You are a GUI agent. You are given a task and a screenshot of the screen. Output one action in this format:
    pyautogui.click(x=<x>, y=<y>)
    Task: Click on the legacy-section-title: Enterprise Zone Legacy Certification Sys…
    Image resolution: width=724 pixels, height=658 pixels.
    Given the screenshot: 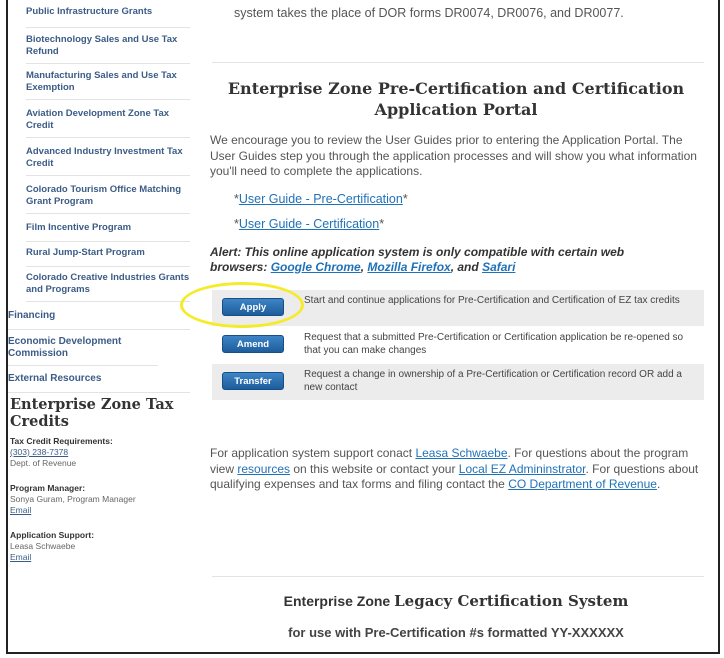 What is the action you would take?
    pyautogui.click(x=456, y=601)
    